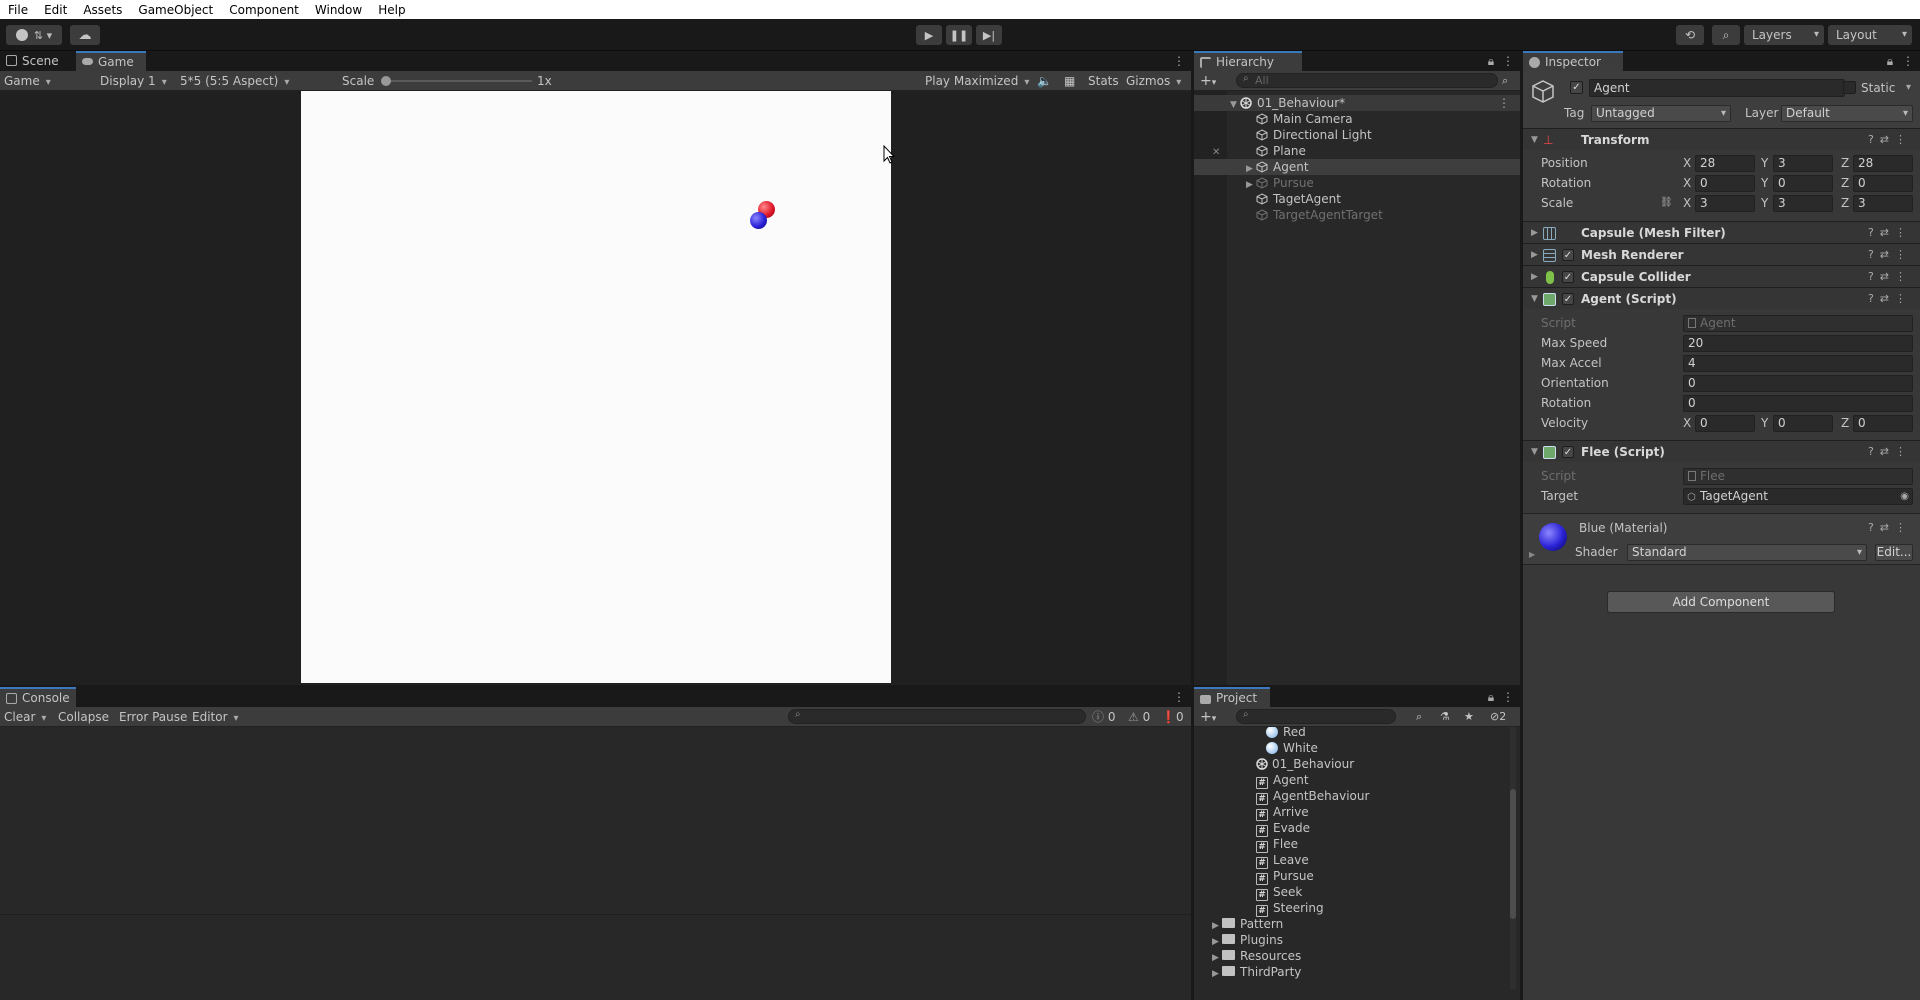 The width and height of the screenshot is (1920, 1000). Describe the element at coordinates (1803, 203) in the screenshot. I see `scale-y-field: 3` at that location.